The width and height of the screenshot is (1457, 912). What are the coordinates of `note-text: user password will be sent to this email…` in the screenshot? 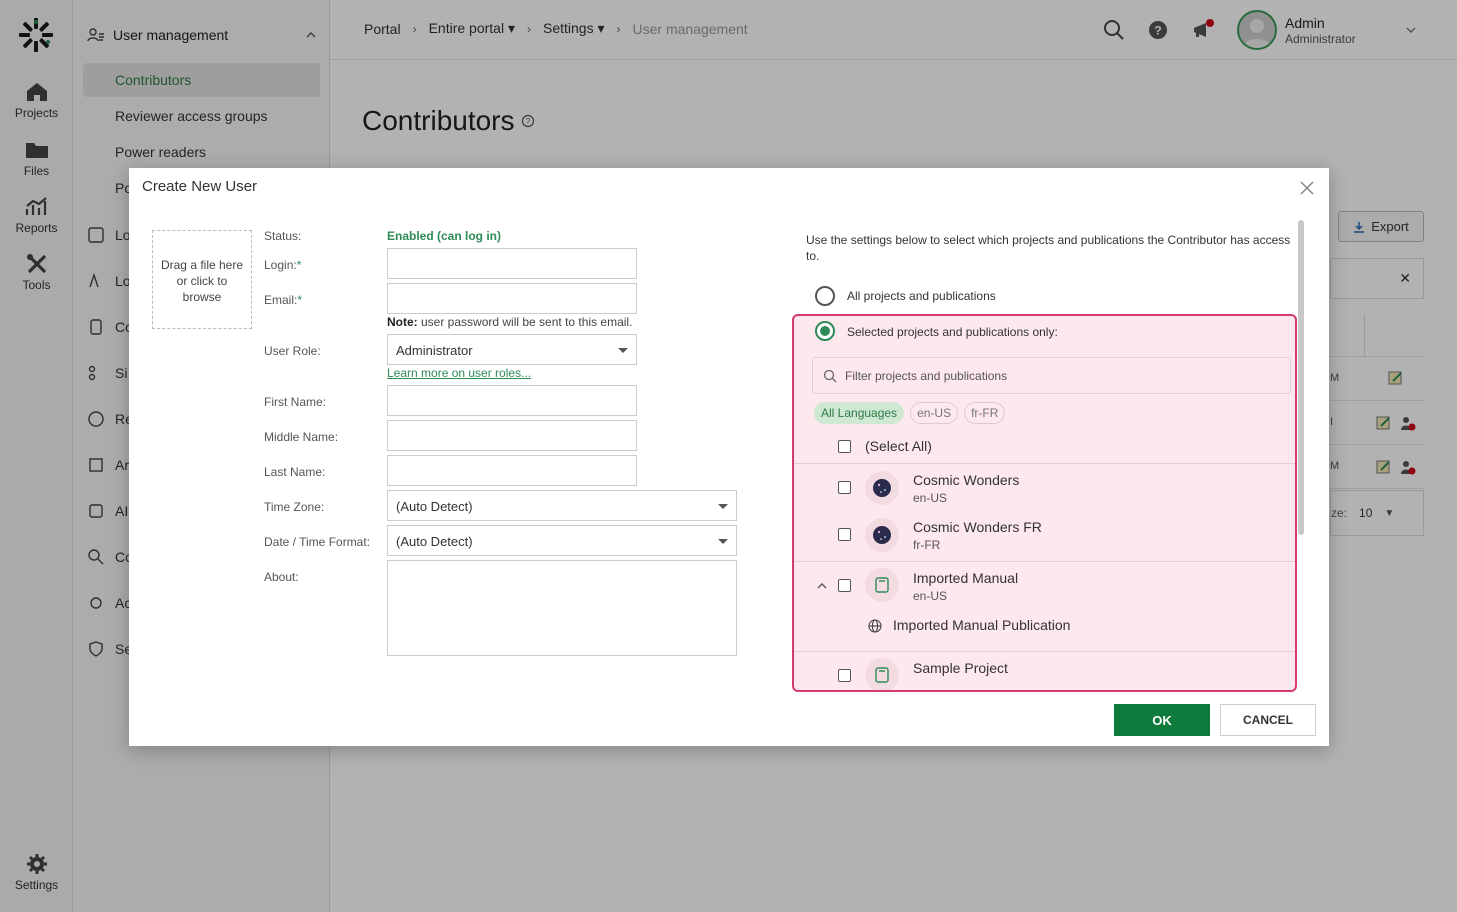 It's located at (525, 322).